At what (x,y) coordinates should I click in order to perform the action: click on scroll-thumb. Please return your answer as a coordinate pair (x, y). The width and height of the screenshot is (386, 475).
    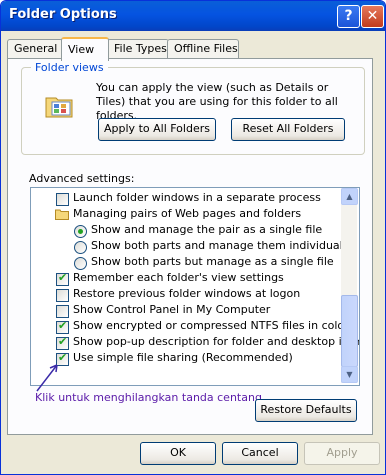
    Looking at the image, I should click on (349, 331).